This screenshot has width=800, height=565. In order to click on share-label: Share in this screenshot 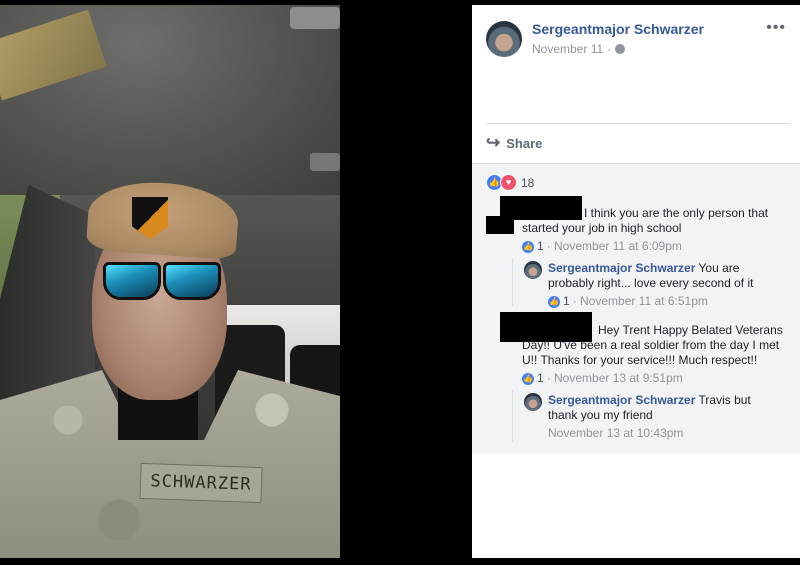, I will do `click(524, 143)`.